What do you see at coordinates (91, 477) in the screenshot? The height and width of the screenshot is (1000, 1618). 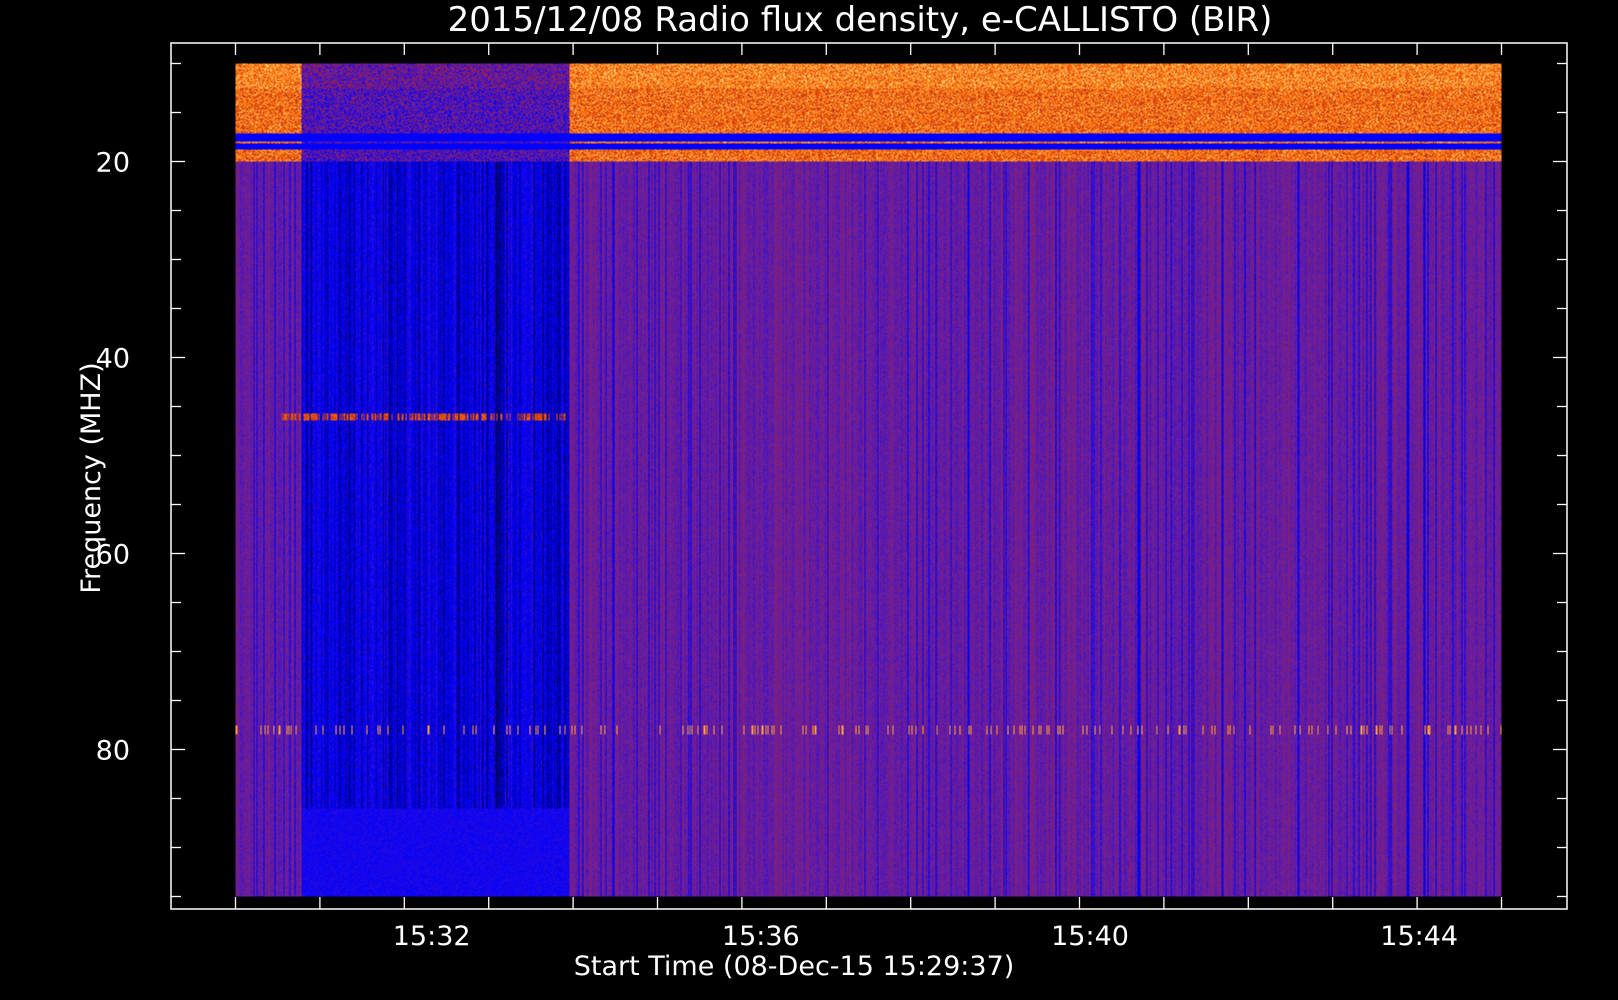 I see `y-axis-label: Frequency (MHZ)` at bounding box center [91, 477].